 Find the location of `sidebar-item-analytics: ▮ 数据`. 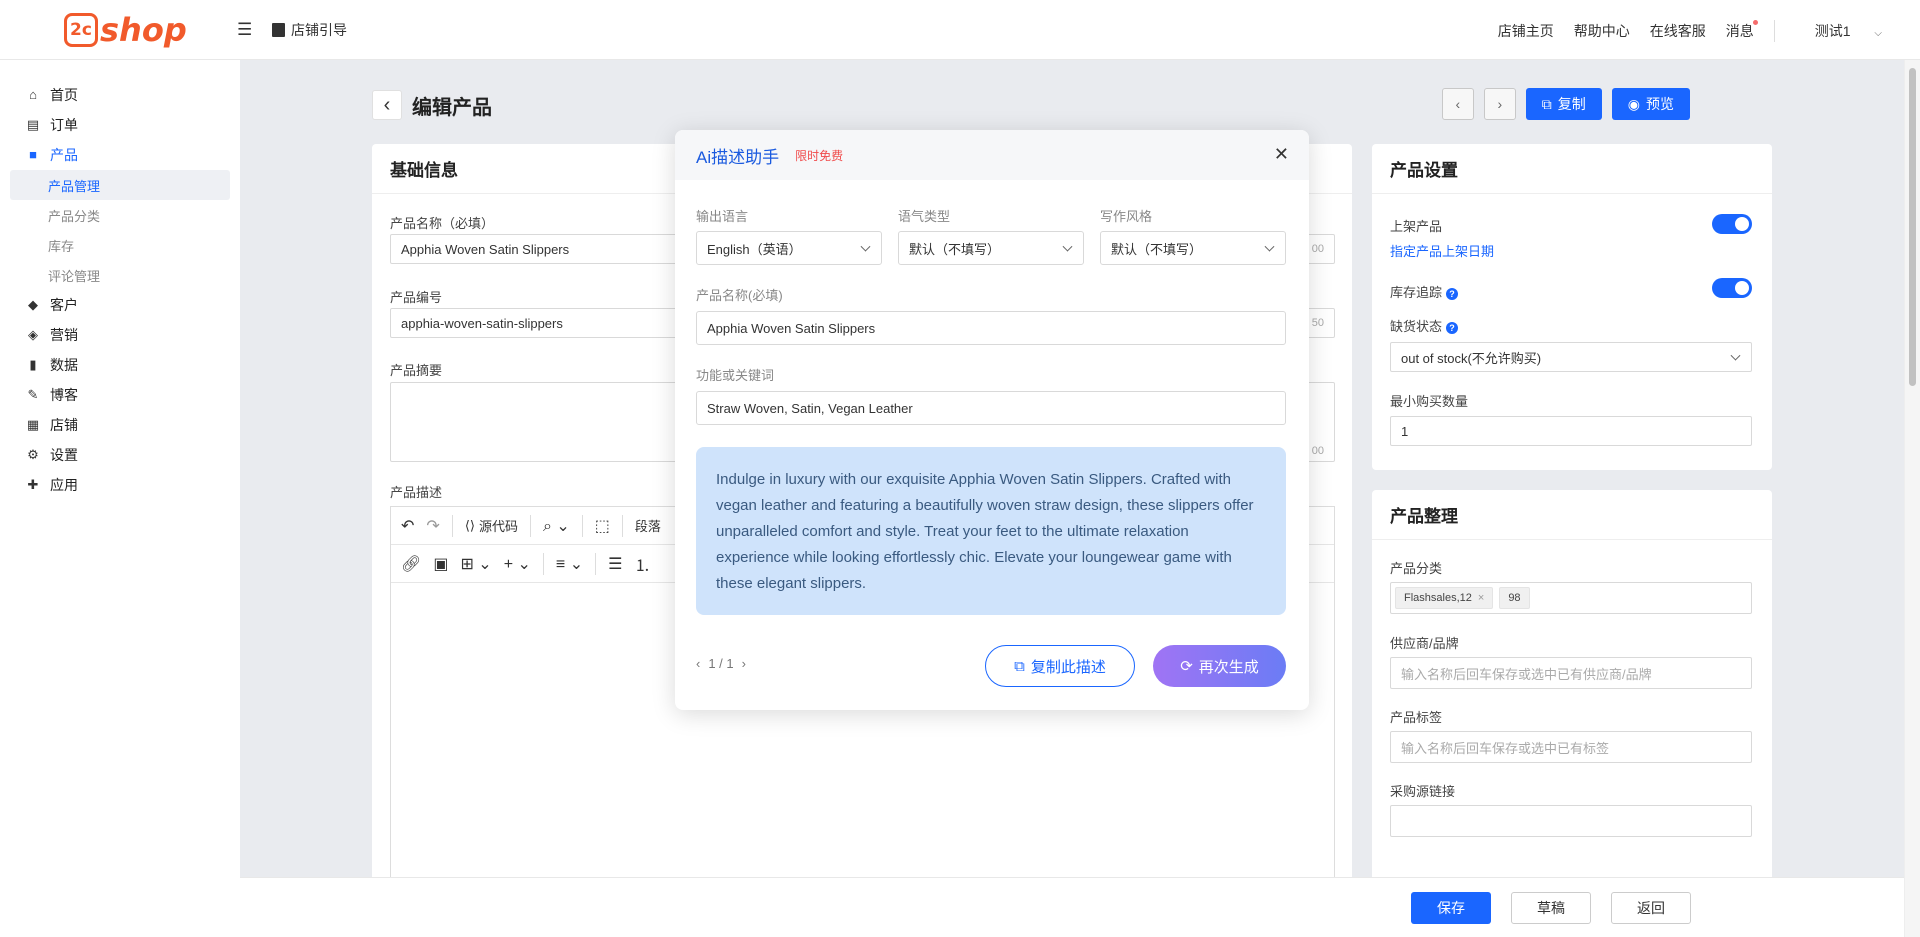

sidebar-item-analytics: ▮ 数据 is located at coordinates (120, 365).